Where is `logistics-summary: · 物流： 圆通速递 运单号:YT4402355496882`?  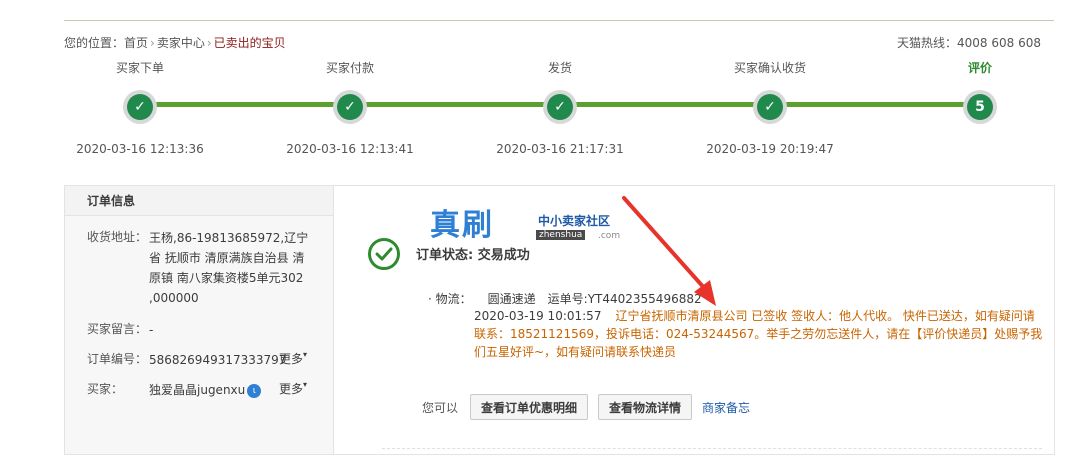
logistics-summary: · 物流： 圆通速递 运单号:YT4402355496882 is located at coordinates (565, 298).